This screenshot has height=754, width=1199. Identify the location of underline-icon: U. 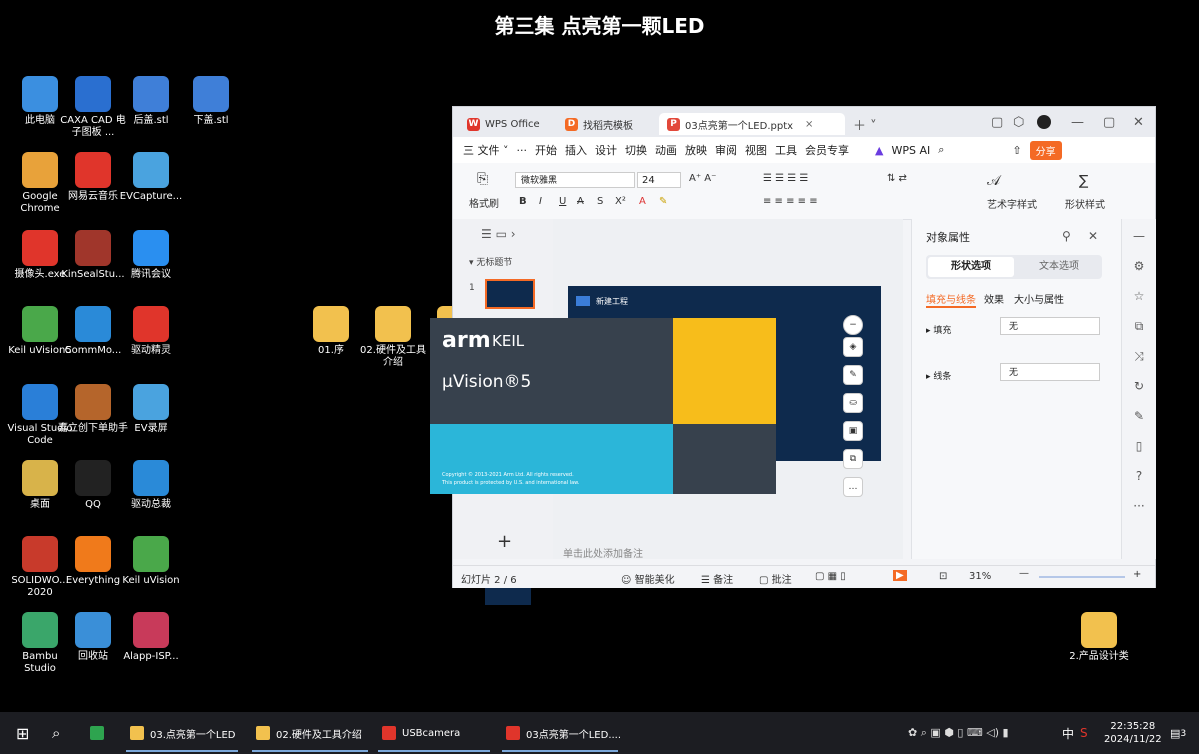
(562, 201).